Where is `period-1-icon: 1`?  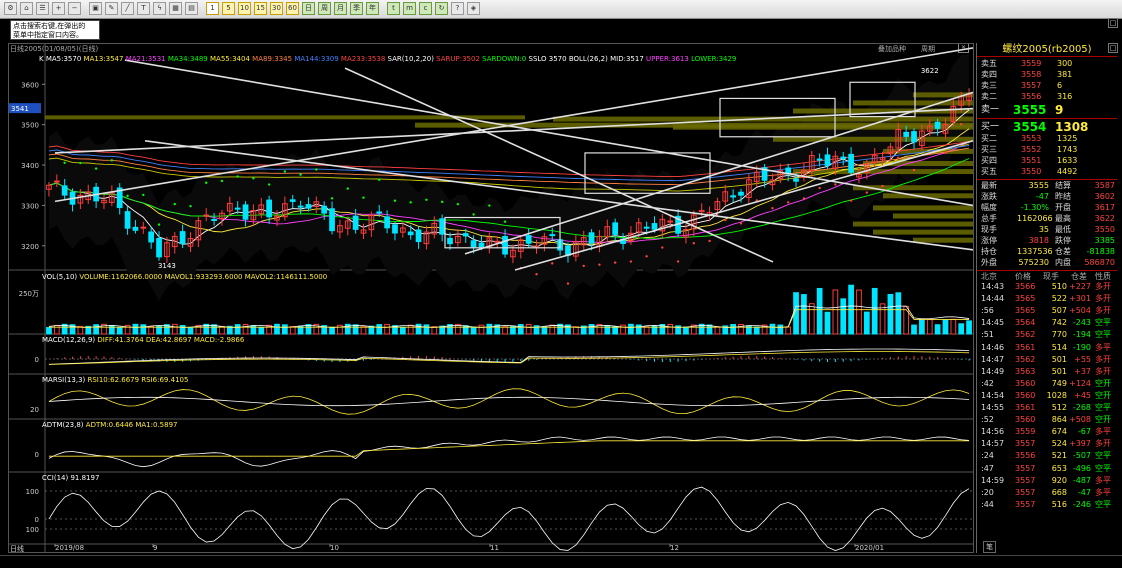
period-1-icon: 1 is located at coordinates (212, 8).